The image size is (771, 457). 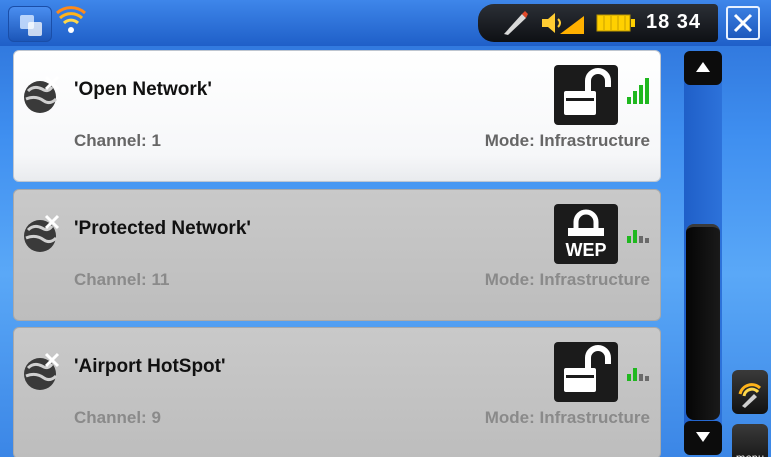 I want to click on home-button, so click(x=30, y=24).